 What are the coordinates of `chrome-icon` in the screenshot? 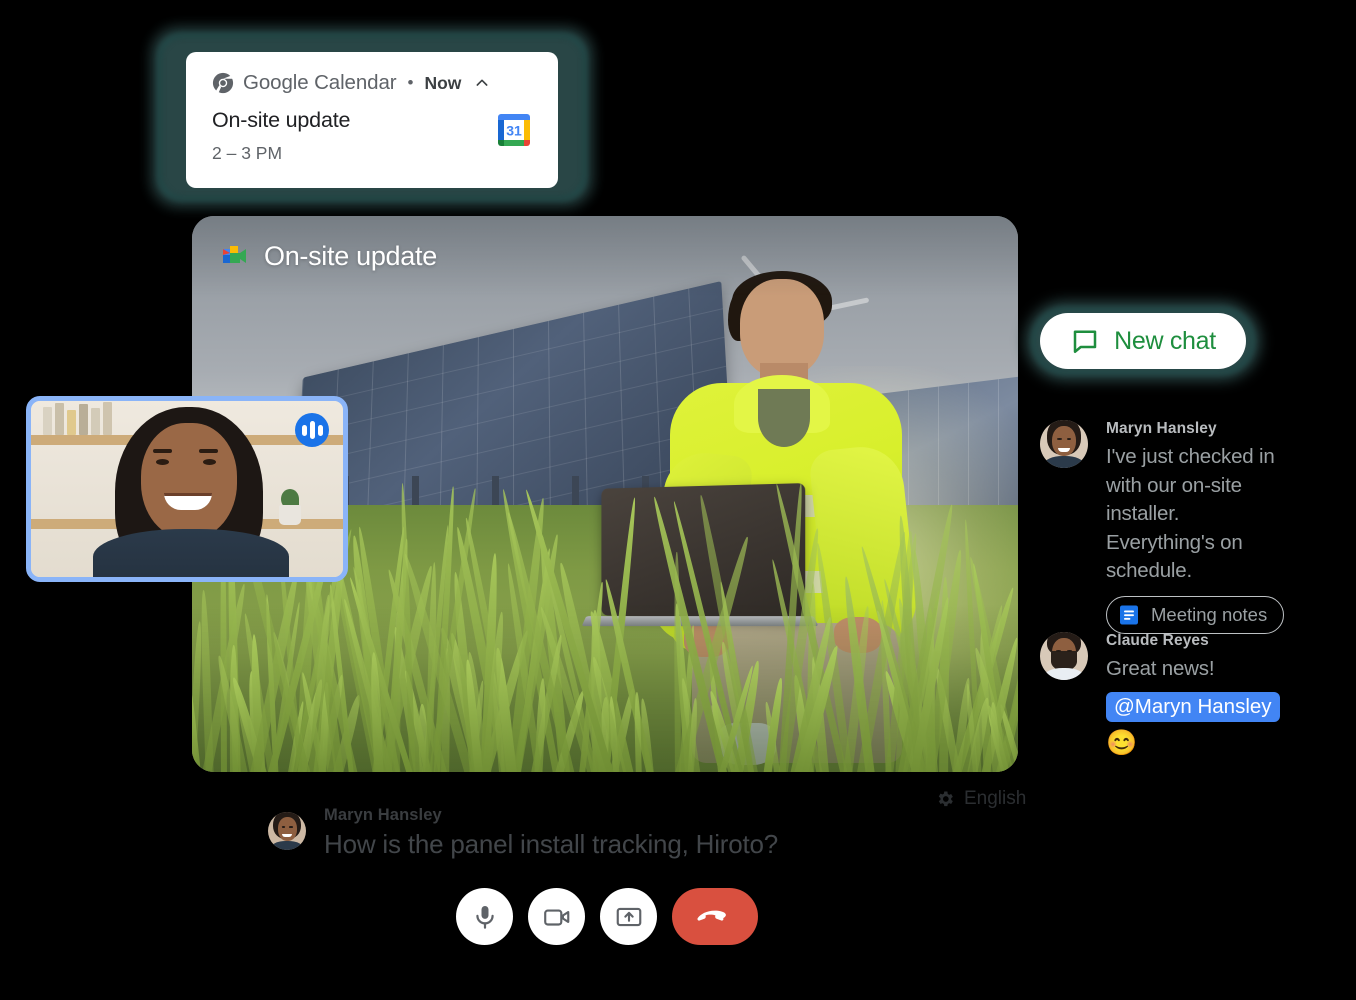 It's located at (223, 83).